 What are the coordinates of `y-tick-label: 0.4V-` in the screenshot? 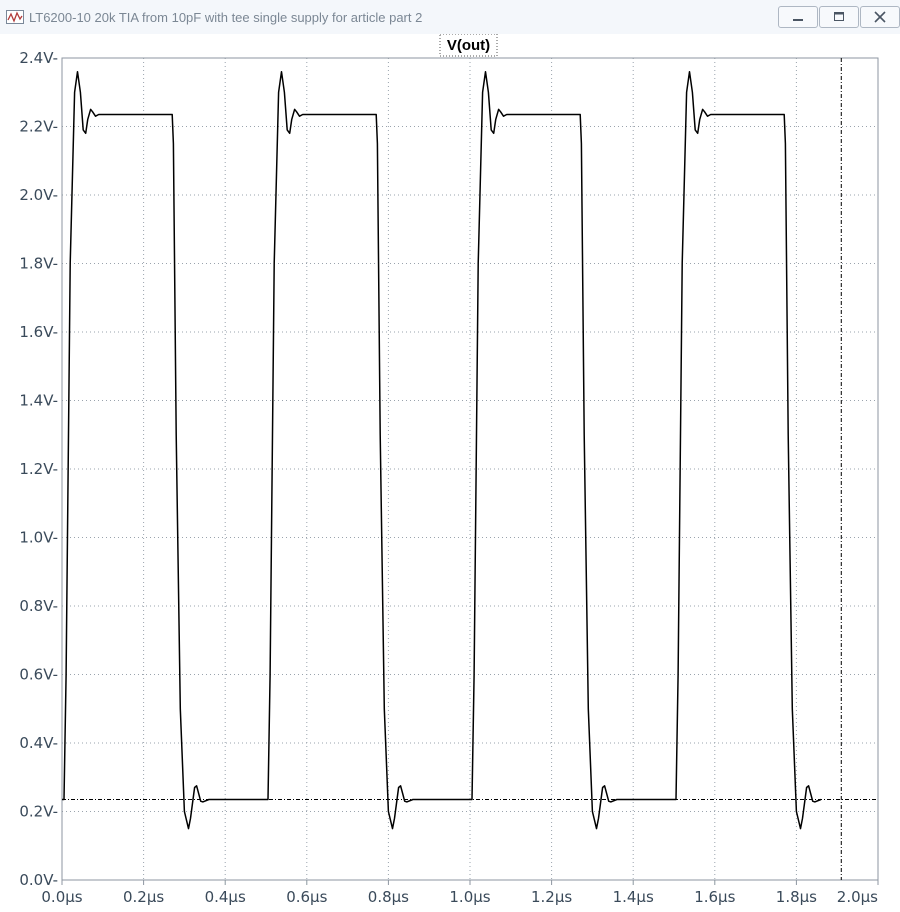 It's located at (38, 743).